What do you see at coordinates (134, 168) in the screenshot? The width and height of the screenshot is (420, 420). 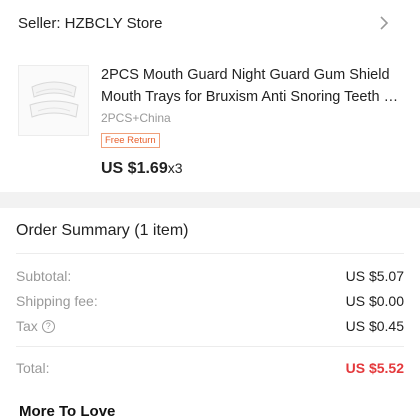 I see `product-price: US $1.69` at bounding box center [134, 168].